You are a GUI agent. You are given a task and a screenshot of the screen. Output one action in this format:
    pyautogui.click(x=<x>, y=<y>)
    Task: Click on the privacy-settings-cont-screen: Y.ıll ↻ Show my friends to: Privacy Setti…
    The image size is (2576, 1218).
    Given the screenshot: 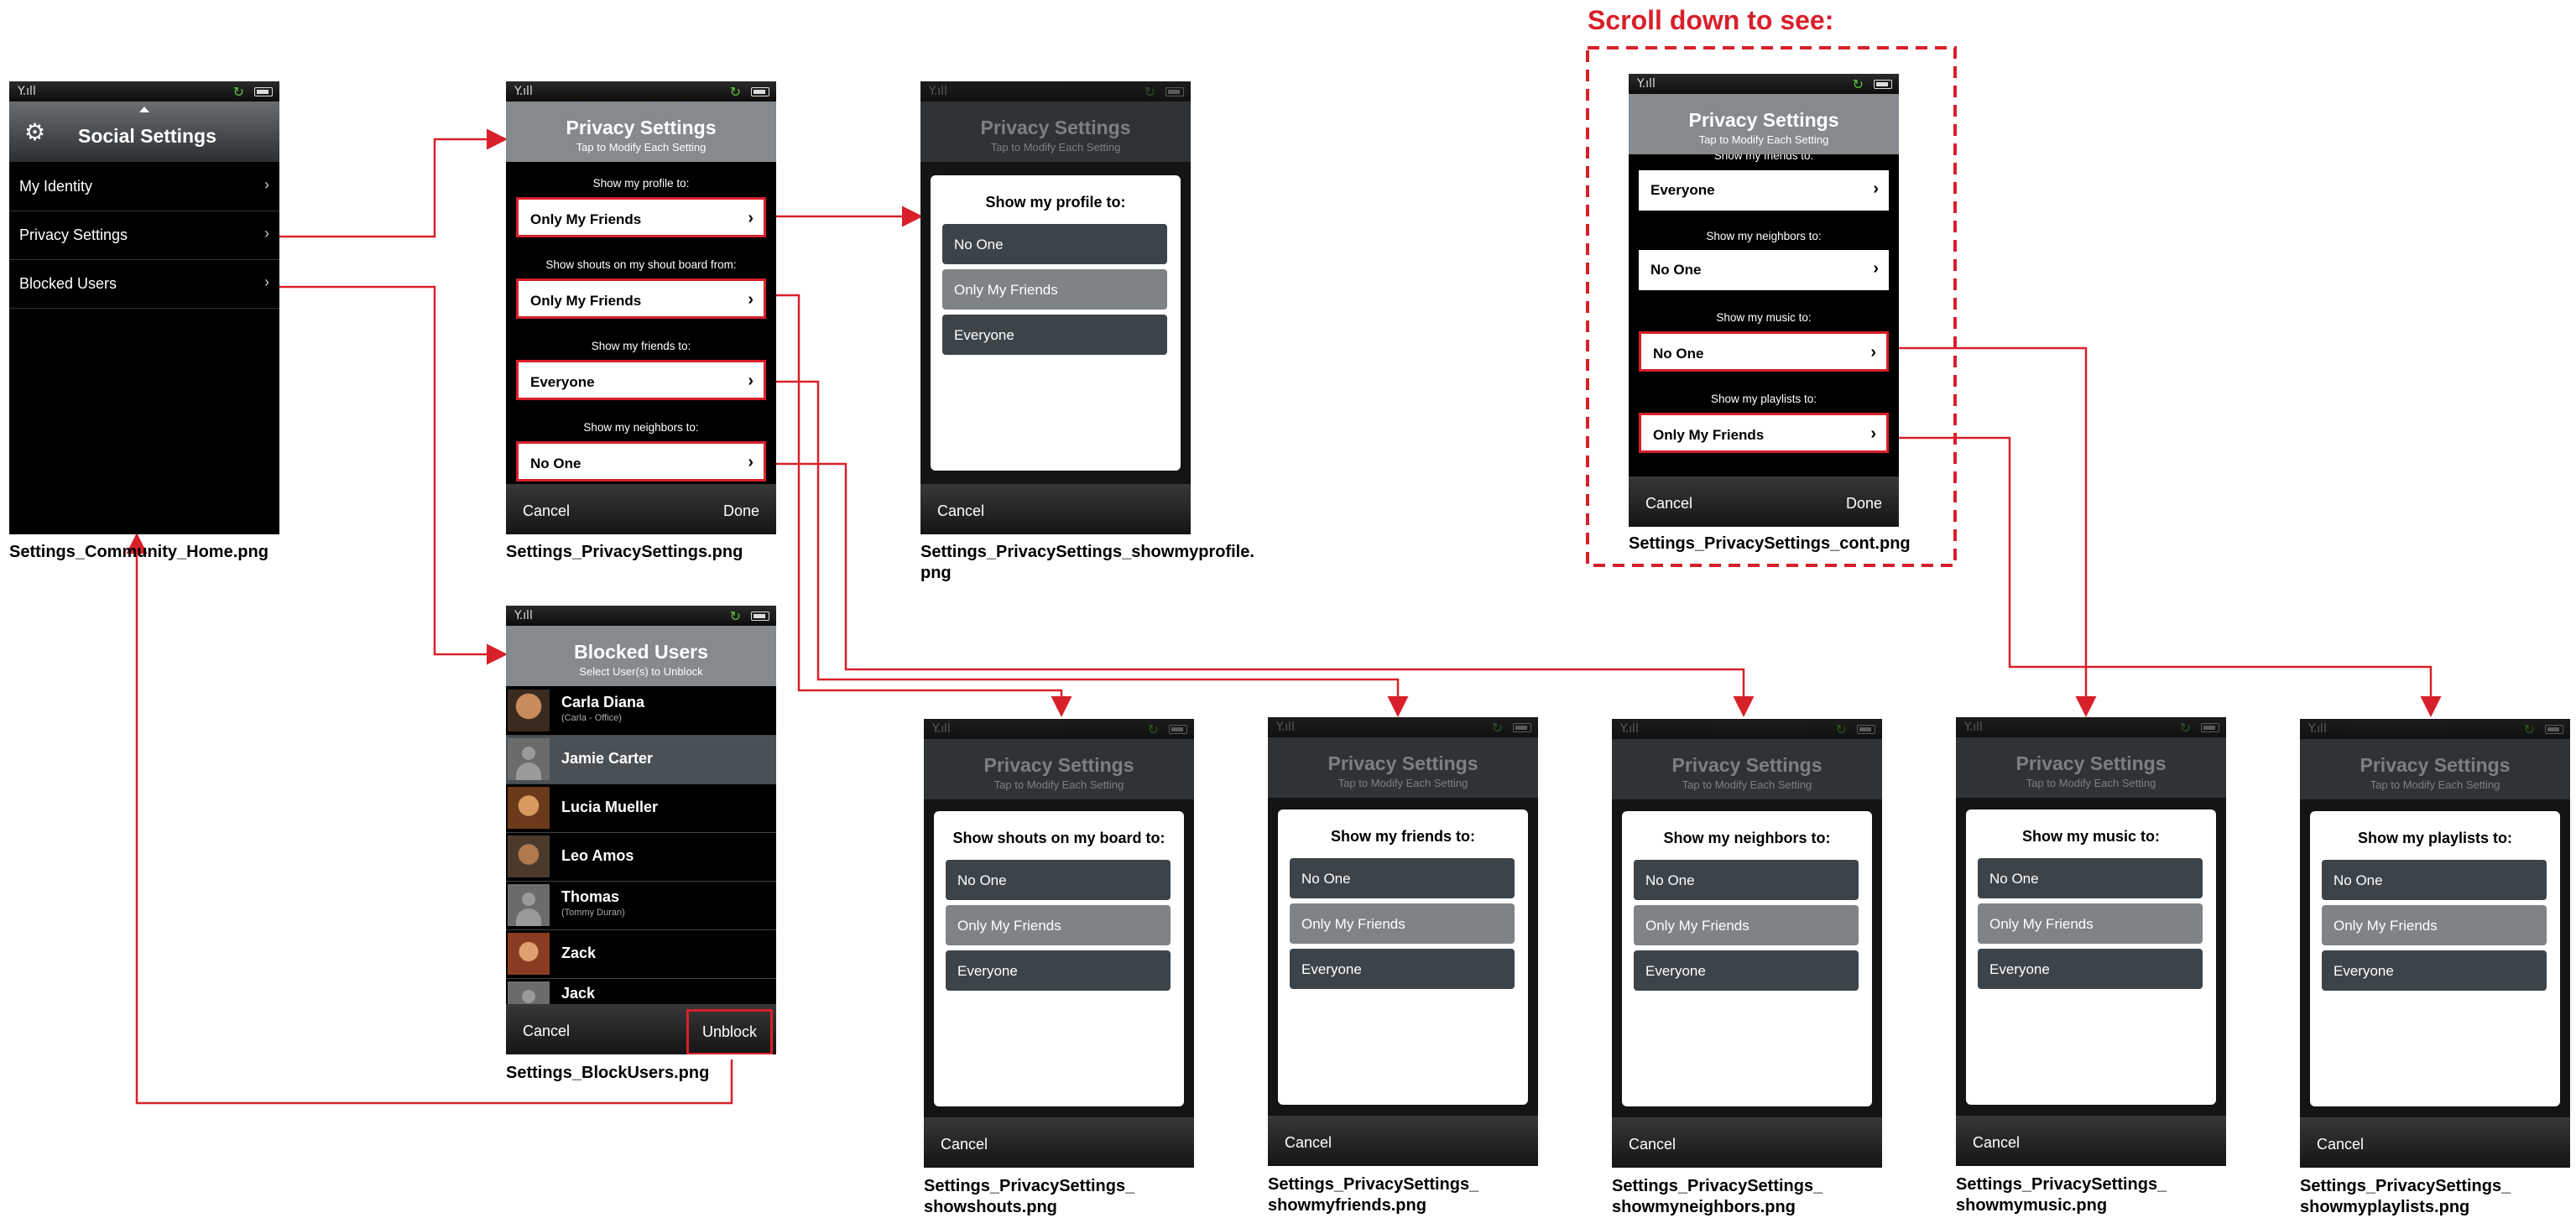 What is the action you would take?
    pyautogui.click(x=1764, y=300)
    